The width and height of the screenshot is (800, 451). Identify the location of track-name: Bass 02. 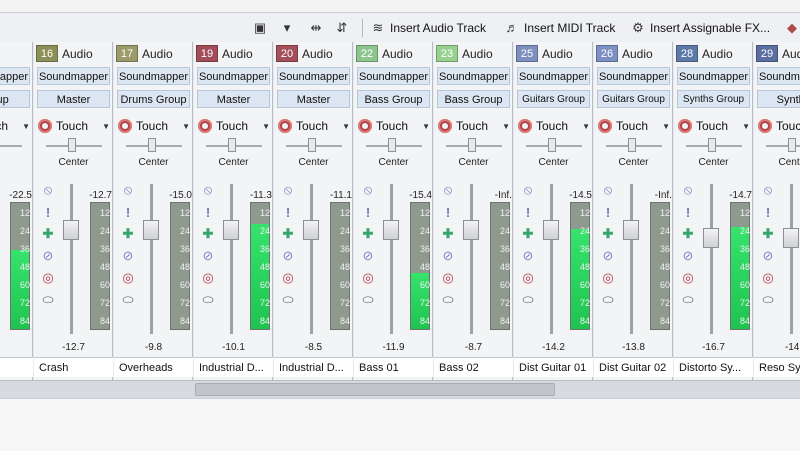
(473, 367).